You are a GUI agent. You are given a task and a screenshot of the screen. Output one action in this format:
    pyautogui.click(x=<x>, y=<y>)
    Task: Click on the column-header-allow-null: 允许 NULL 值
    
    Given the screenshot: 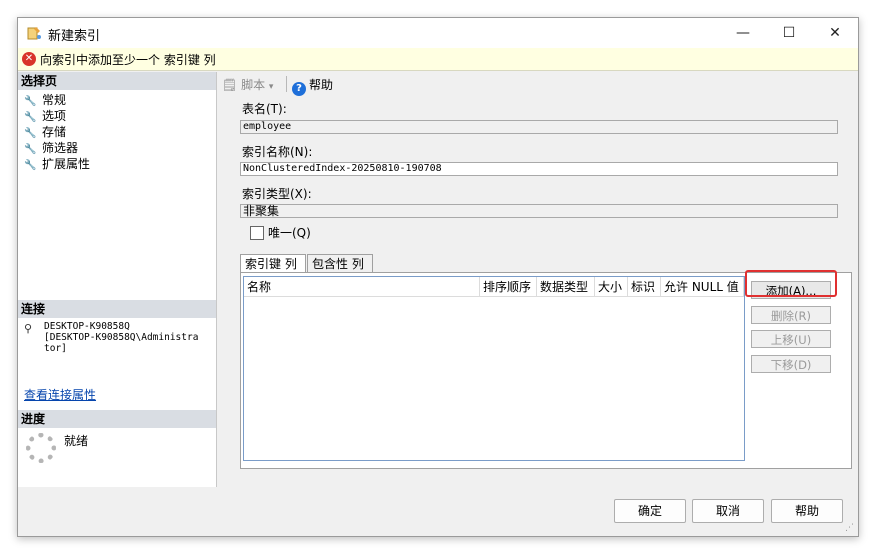 What is the action you would take?
    pyautogui.click(x=702, y=287)
    